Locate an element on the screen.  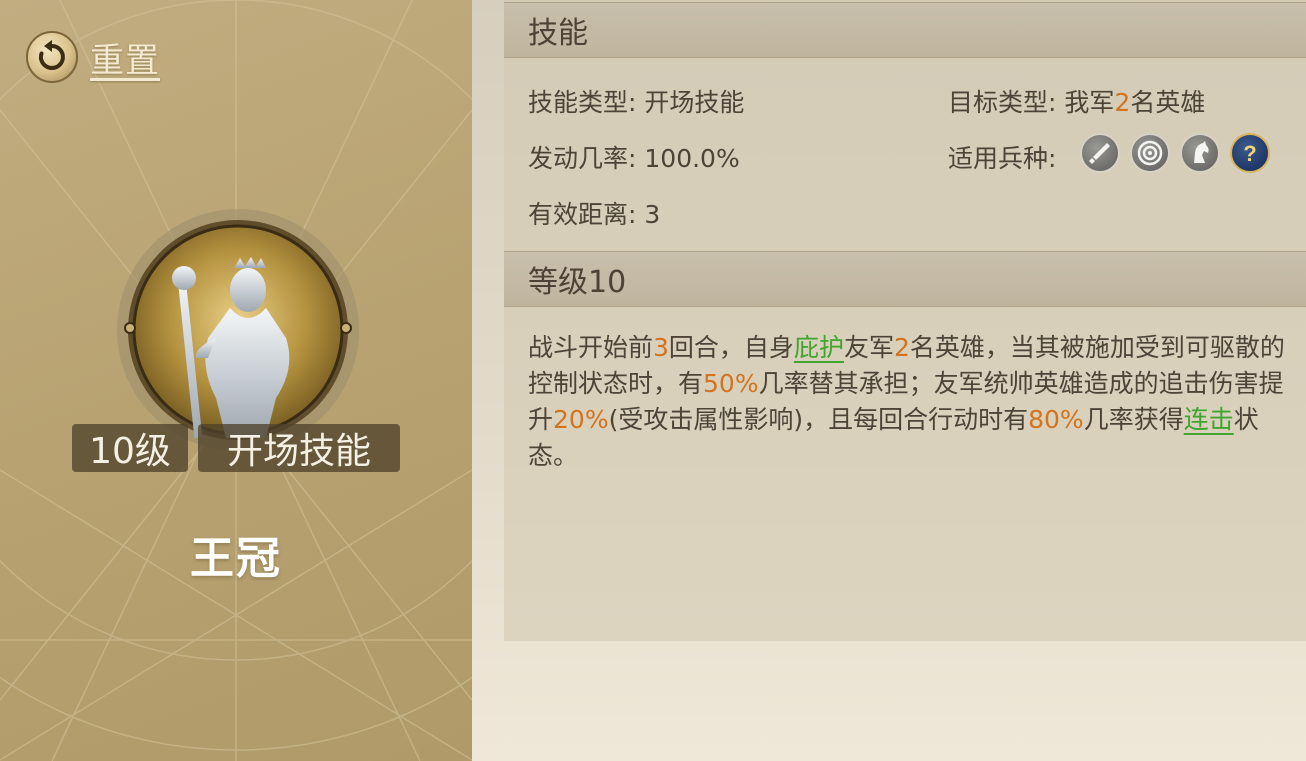
target-type-info: 目标类型: 我军2名英雄 is located at coordinates (1076, 101).